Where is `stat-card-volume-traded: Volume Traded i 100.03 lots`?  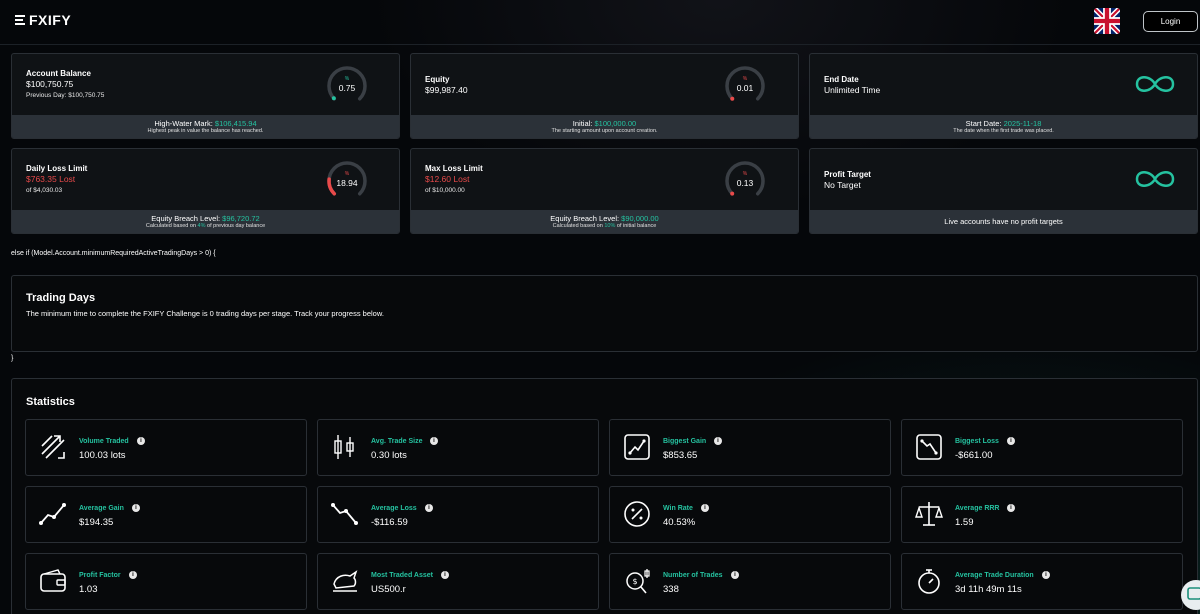 stat-card-volume-traded: Volume Traded i 100.03 lots is located at coordinates (166, 447).